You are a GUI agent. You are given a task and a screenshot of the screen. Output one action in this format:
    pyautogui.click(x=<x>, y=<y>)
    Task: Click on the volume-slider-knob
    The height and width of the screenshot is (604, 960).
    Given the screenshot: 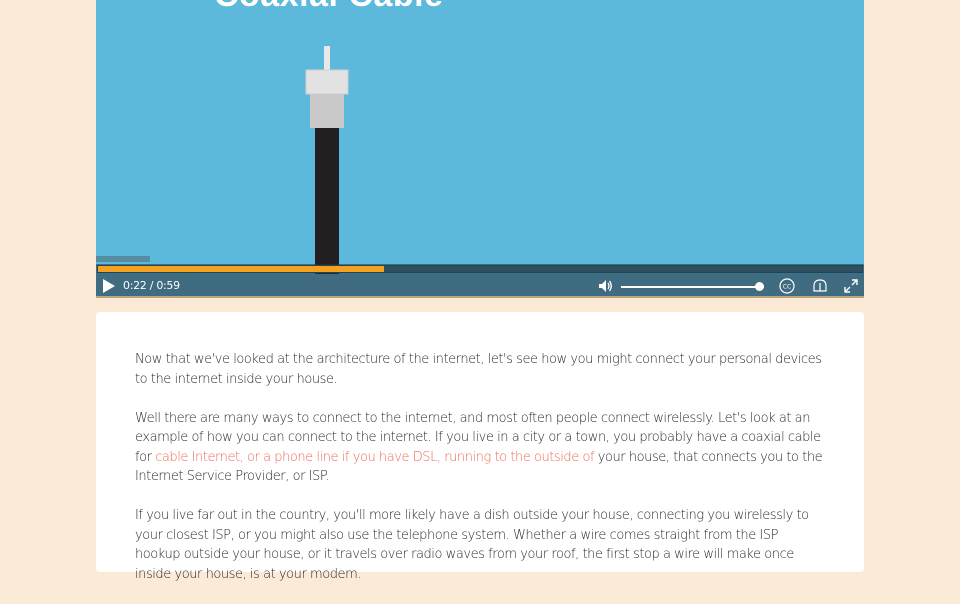 What is the action you would take?
    pyautogui.click(x=760, y=286)
    